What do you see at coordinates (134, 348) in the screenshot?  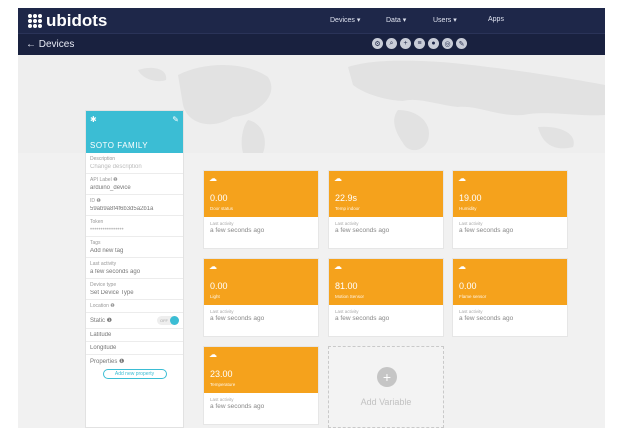 I see `field-longitude: Longitude` at bounding box center [134, 348].